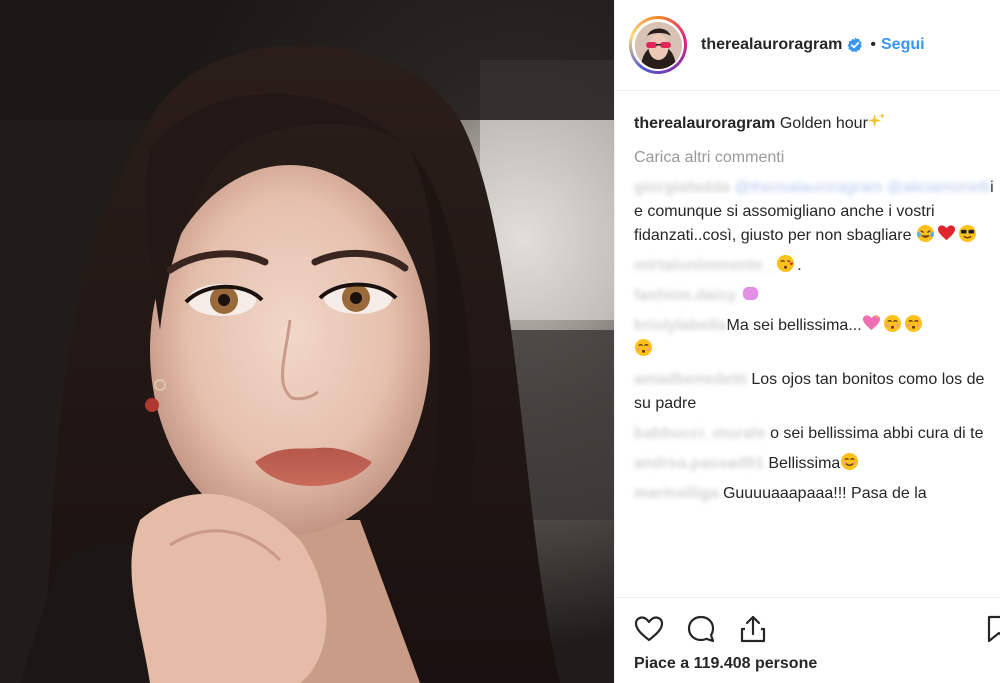 The image size is (1000, 683). What do you see at coordinates (862, 187) in the screenshot?
I see `comment-mention: @therealauroragram @aliciamonelli` at bounding box center [862, 187].